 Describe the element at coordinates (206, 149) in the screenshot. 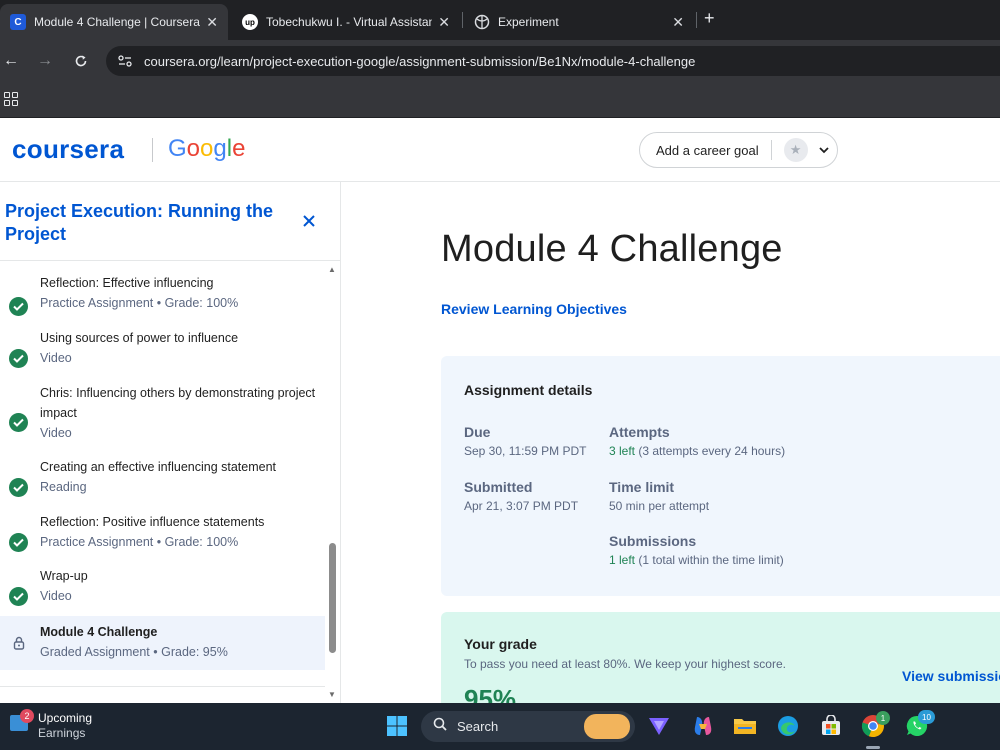

I see `google-logo: Google` at that location.